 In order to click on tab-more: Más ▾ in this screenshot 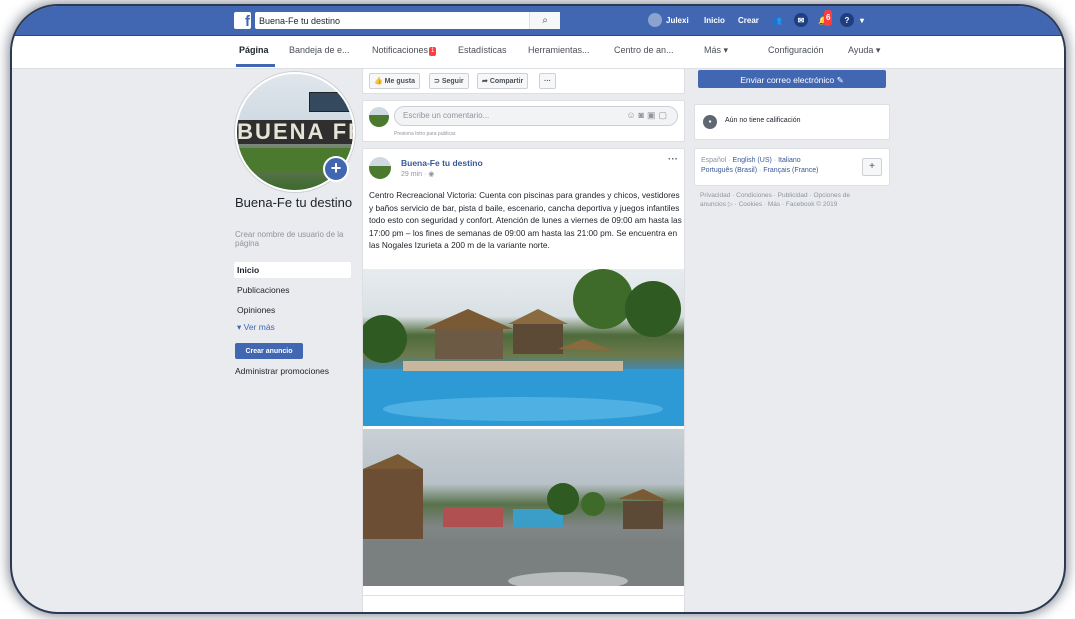, I will do `click(716, 50)`.